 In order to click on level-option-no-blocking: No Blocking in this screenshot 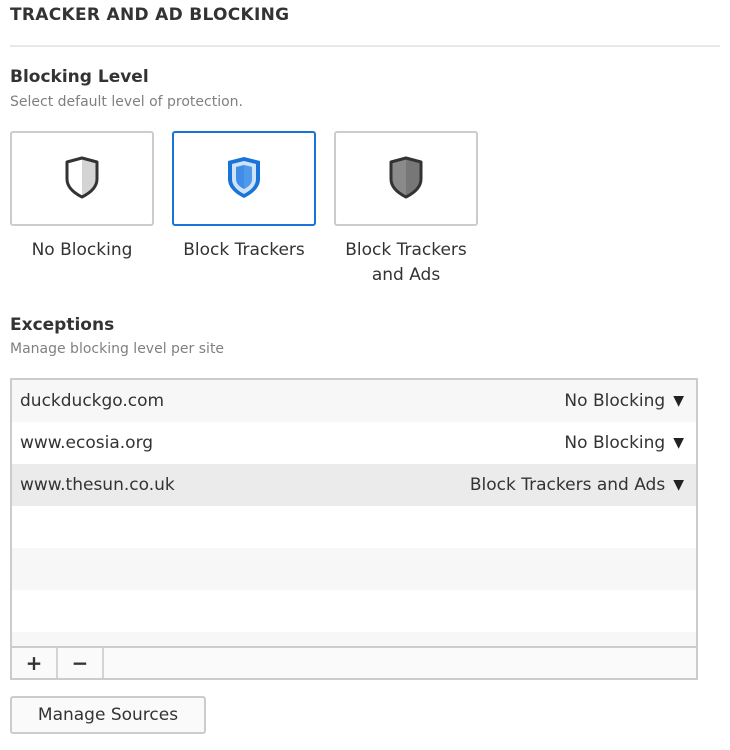, I will do `click(82, 197)`.